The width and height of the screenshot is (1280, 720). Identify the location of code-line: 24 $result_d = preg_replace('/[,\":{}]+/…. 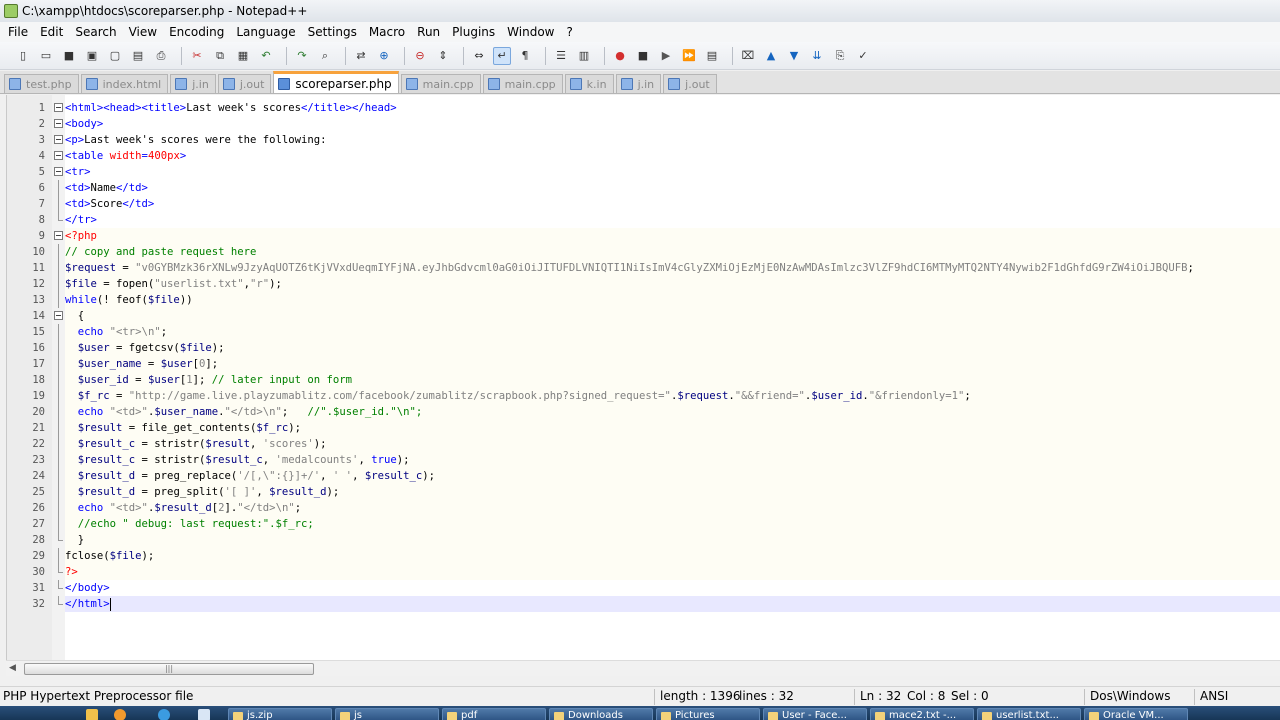
(656, 476).